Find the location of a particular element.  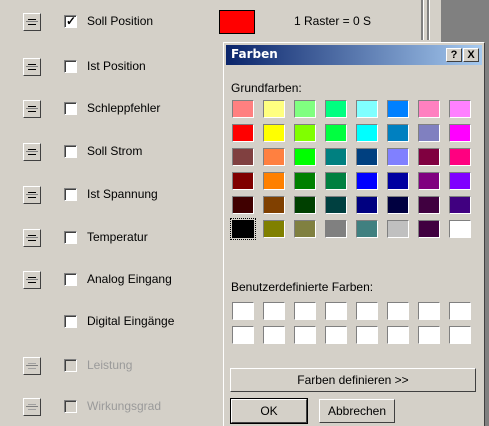

signal-row: Schleppfehler is located at coordinates (107, 110).